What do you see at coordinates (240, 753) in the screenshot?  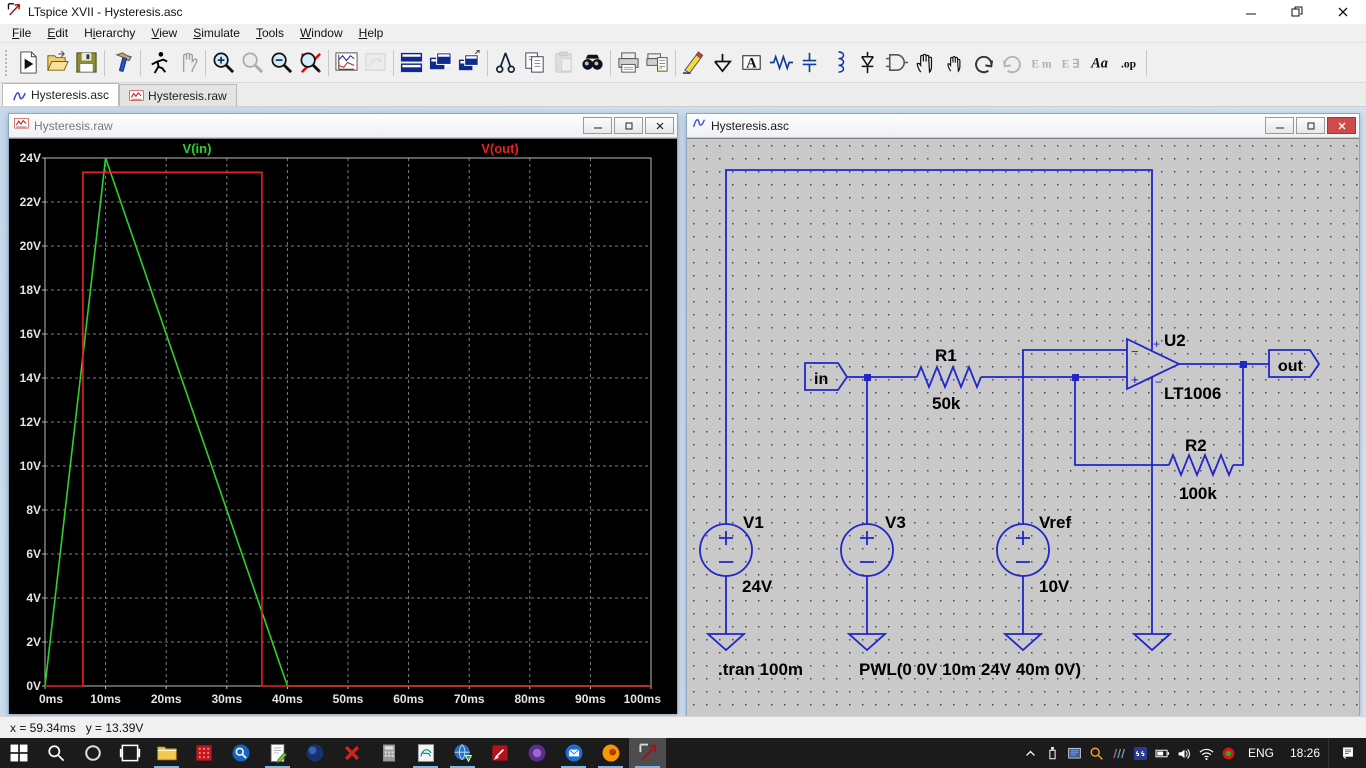 I see `taskbar-blue-search-app-icon` at bounding box center [240, 753].